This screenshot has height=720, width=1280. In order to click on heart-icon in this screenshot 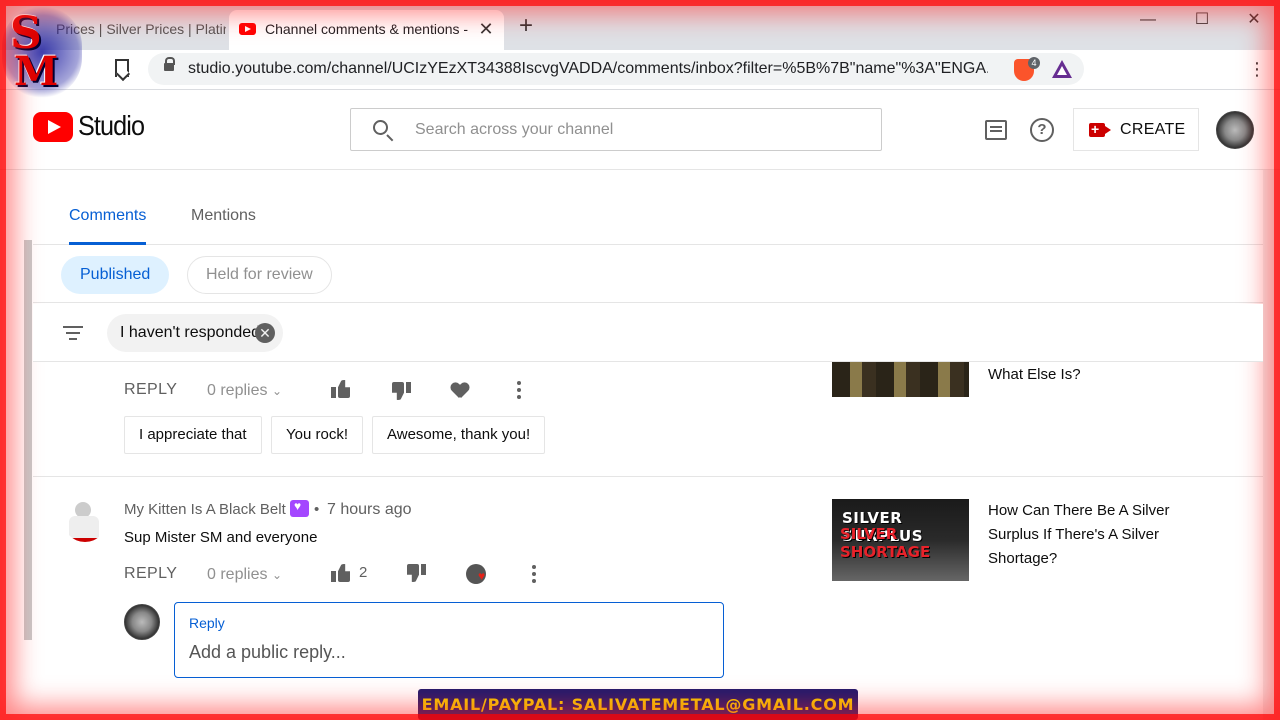, I will do `click(460, 391)`.